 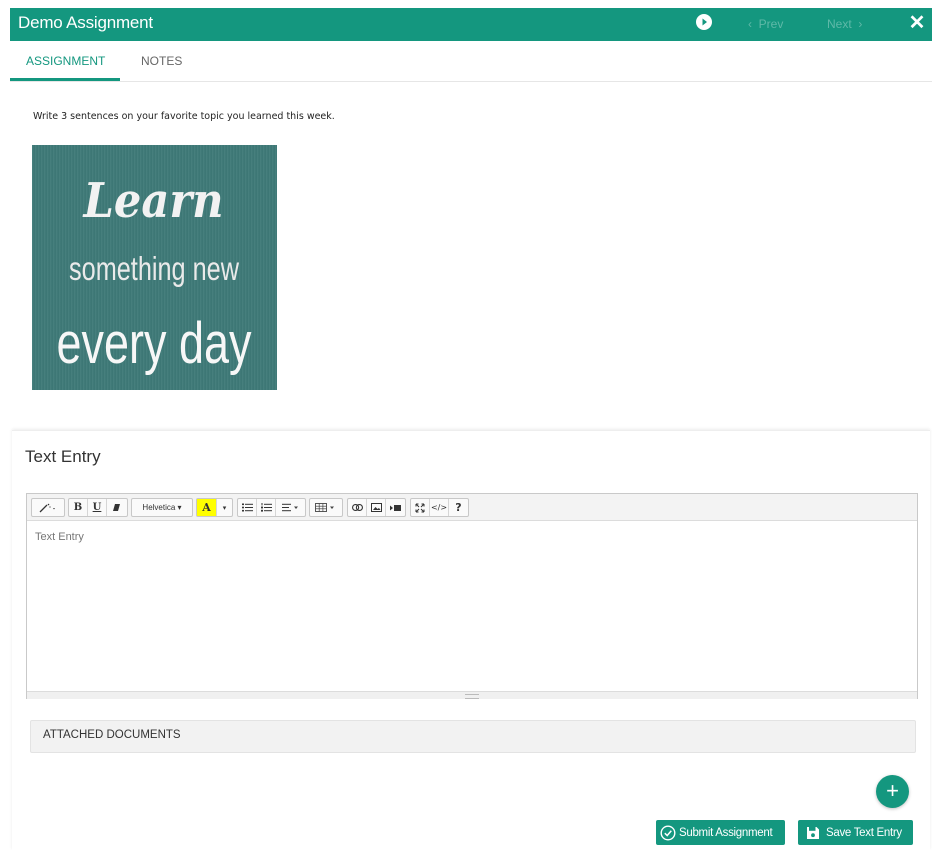 I want to click on plus-icon: +, so click(x=892, y=790).